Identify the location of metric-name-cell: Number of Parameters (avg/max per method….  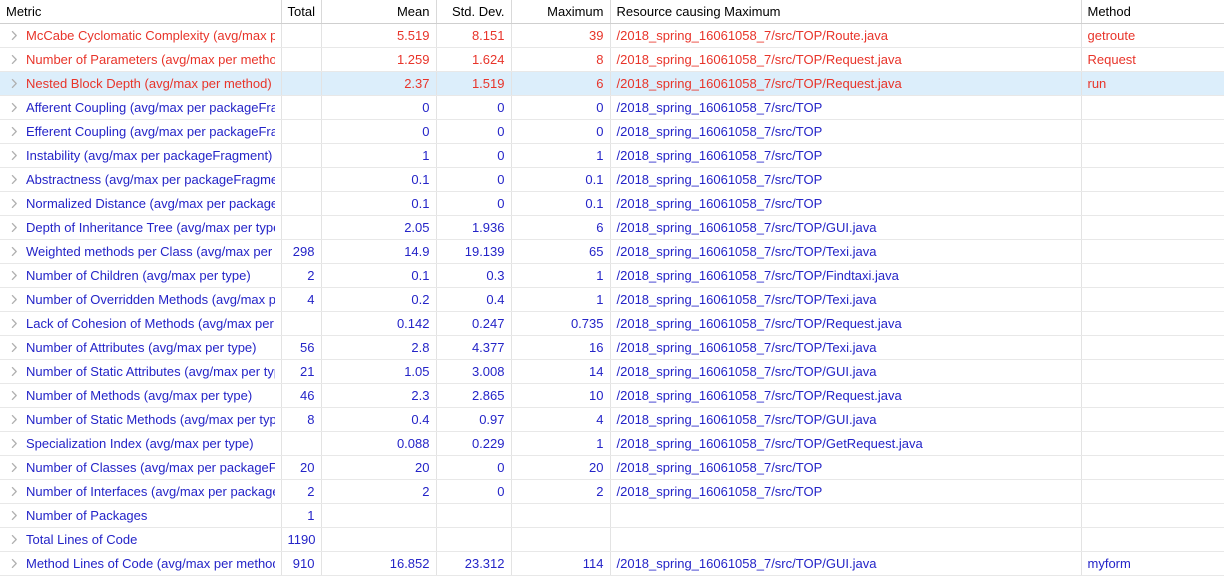
(141, 59).